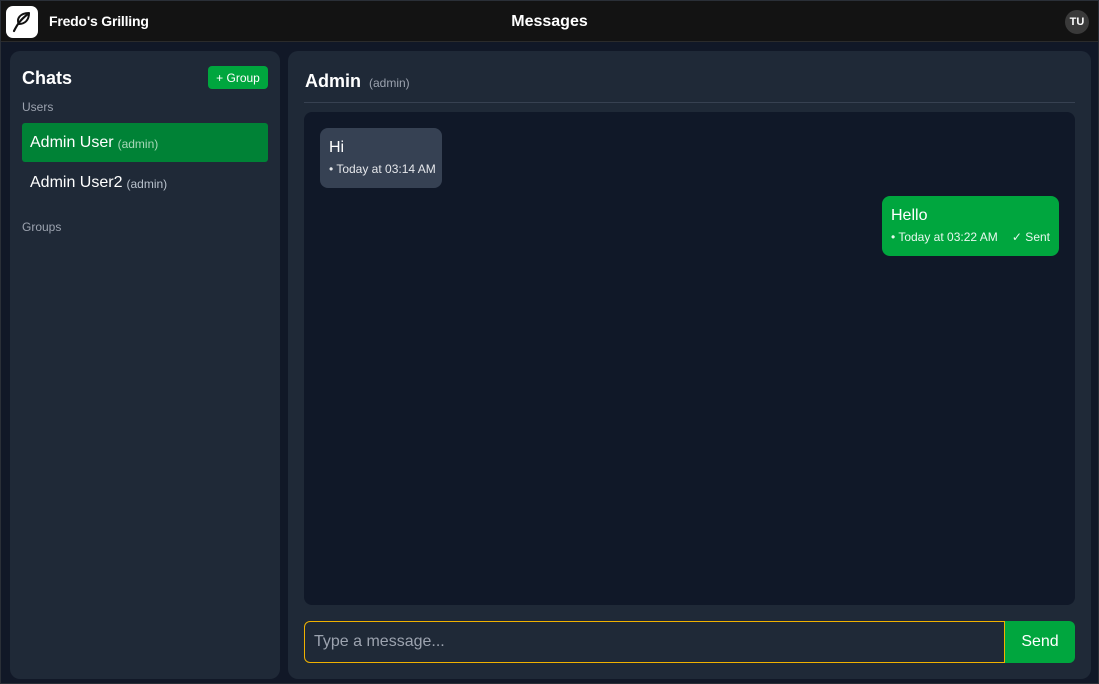 Image resolution: width=1099 pixels, height=684 pixels. Describe the element at coordinates (333, 81) in the screenshot. I see `chat-contact-name: Admin` at that location.